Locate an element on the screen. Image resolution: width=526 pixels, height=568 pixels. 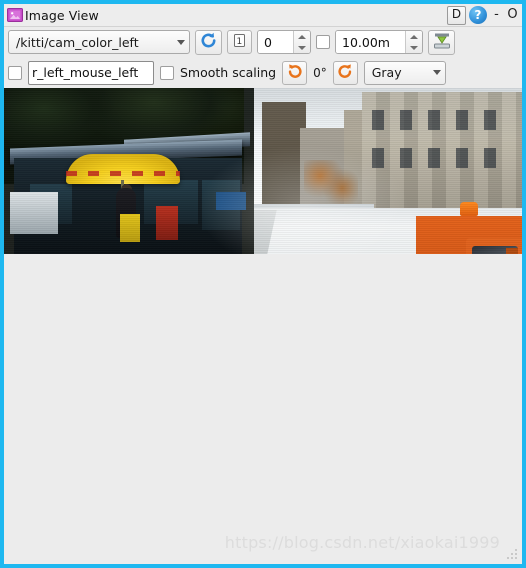
rotate-counterclockwise-button is located at coordinates (295, 72).